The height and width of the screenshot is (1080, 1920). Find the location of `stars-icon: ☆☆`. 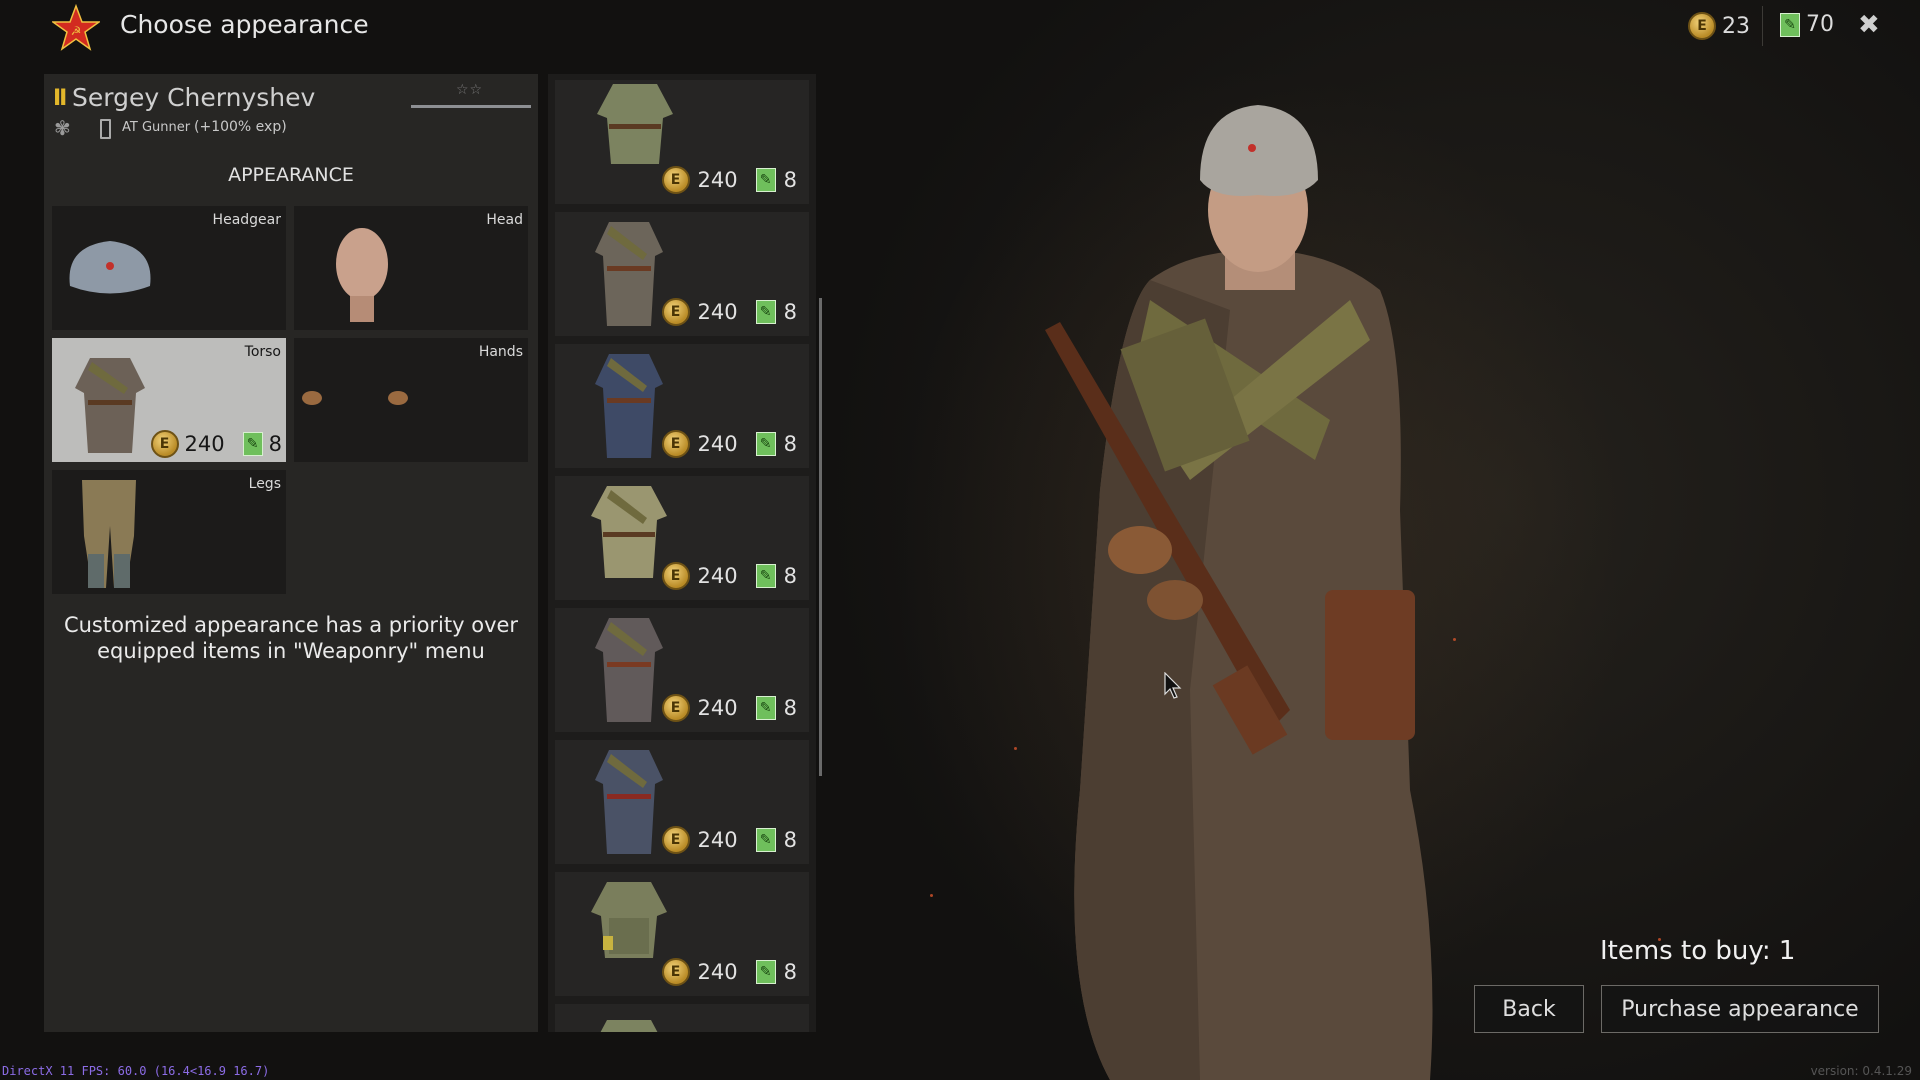

stars-icon: ☆☆ is located at coordinates (470, 90).